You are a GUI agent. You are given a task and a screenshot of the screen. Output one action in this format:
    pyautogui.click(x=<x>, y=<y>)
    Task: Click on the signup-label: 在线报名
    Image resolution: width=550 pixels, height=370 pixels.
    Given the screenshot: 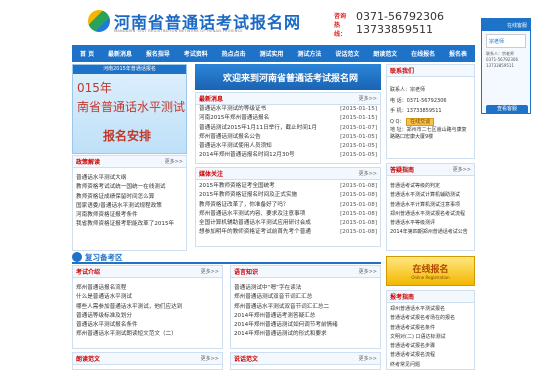 What is the action you would take?
    pyautogui.click(x=430, y=270)
    